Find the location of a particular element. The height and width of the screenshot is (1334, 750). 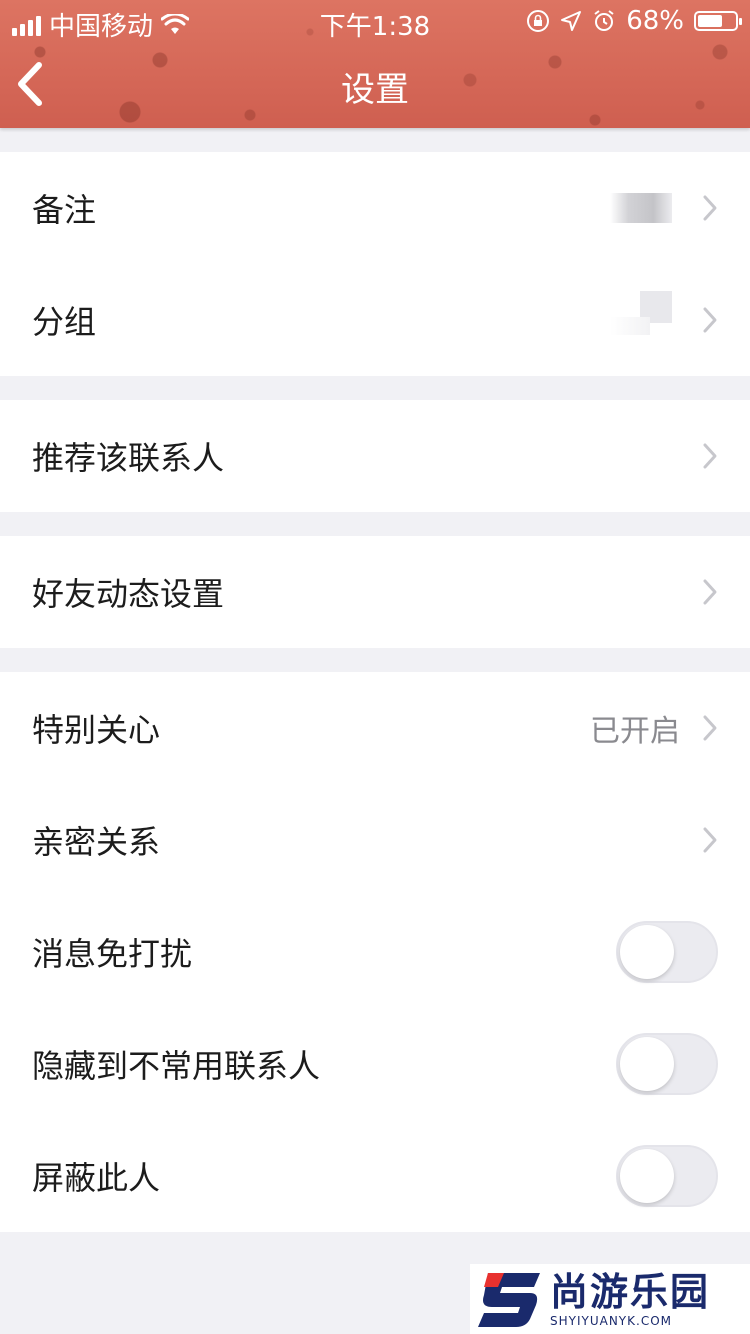

row-label: 分组 is located at coordinates (64, 322).